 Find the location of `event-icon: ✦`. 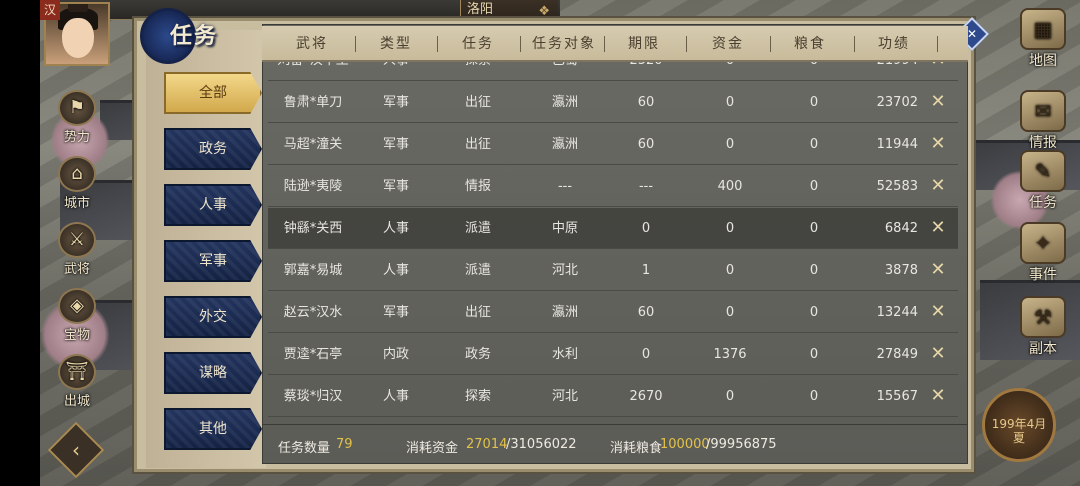

event-icon: ✦ is located at coordinates (1043, 243).